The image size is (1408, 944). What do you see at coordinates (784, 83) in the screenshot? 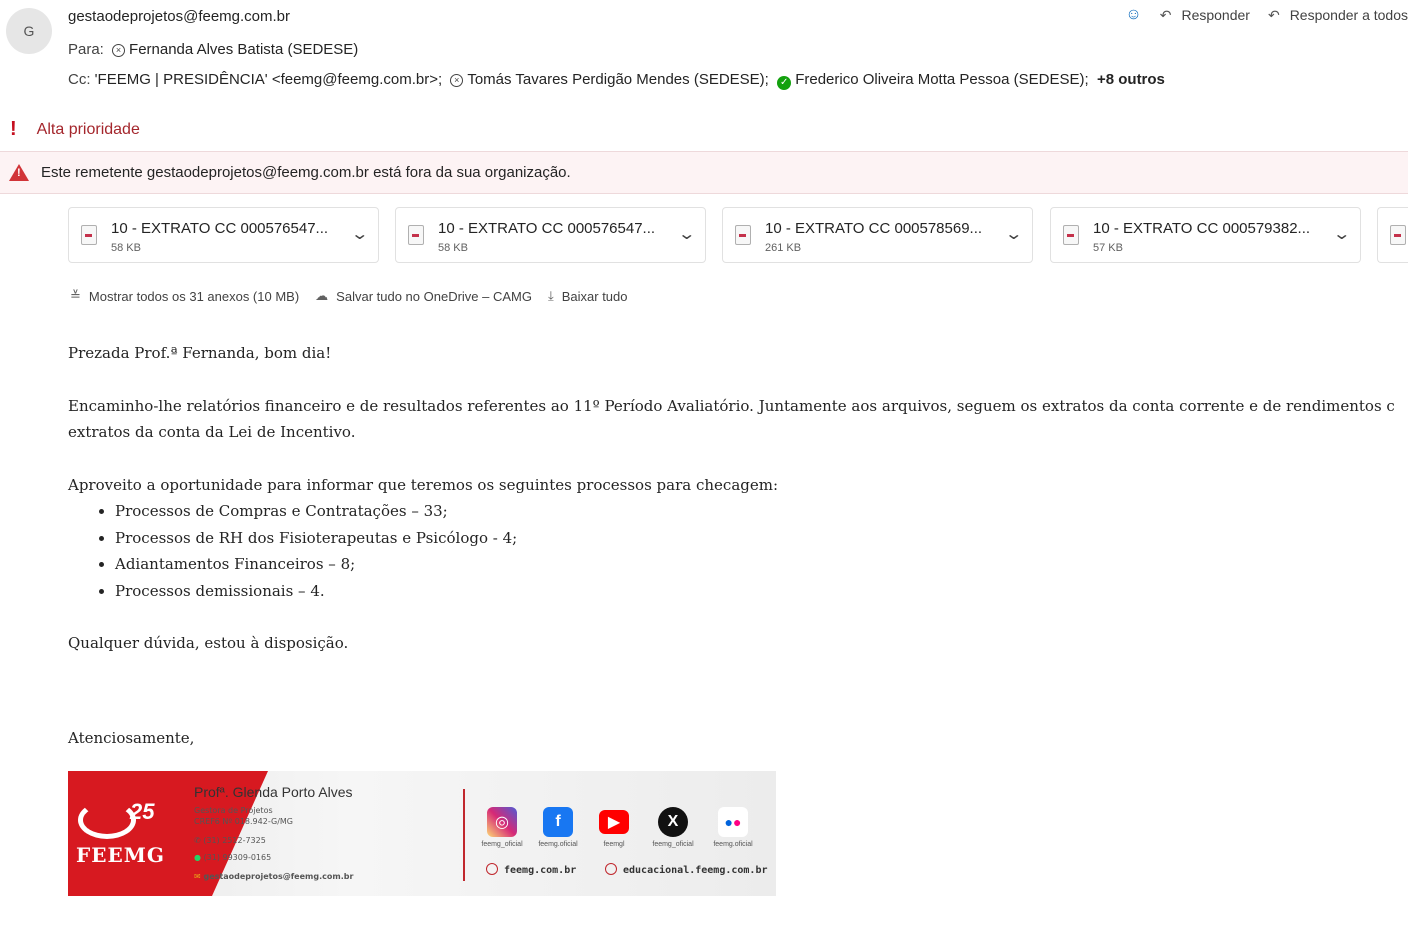
I see `available-status-icon: ✓` at bounding box center [784, 83].